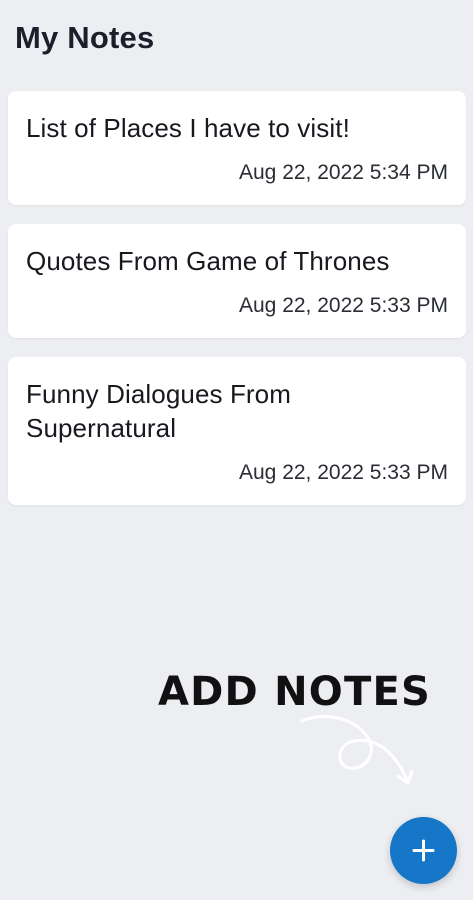  What do you see at coordinates (208, 261) in the screenshot?
I see `note-title: Quotes From Game of Thrones` at bounding box center [208, 261].